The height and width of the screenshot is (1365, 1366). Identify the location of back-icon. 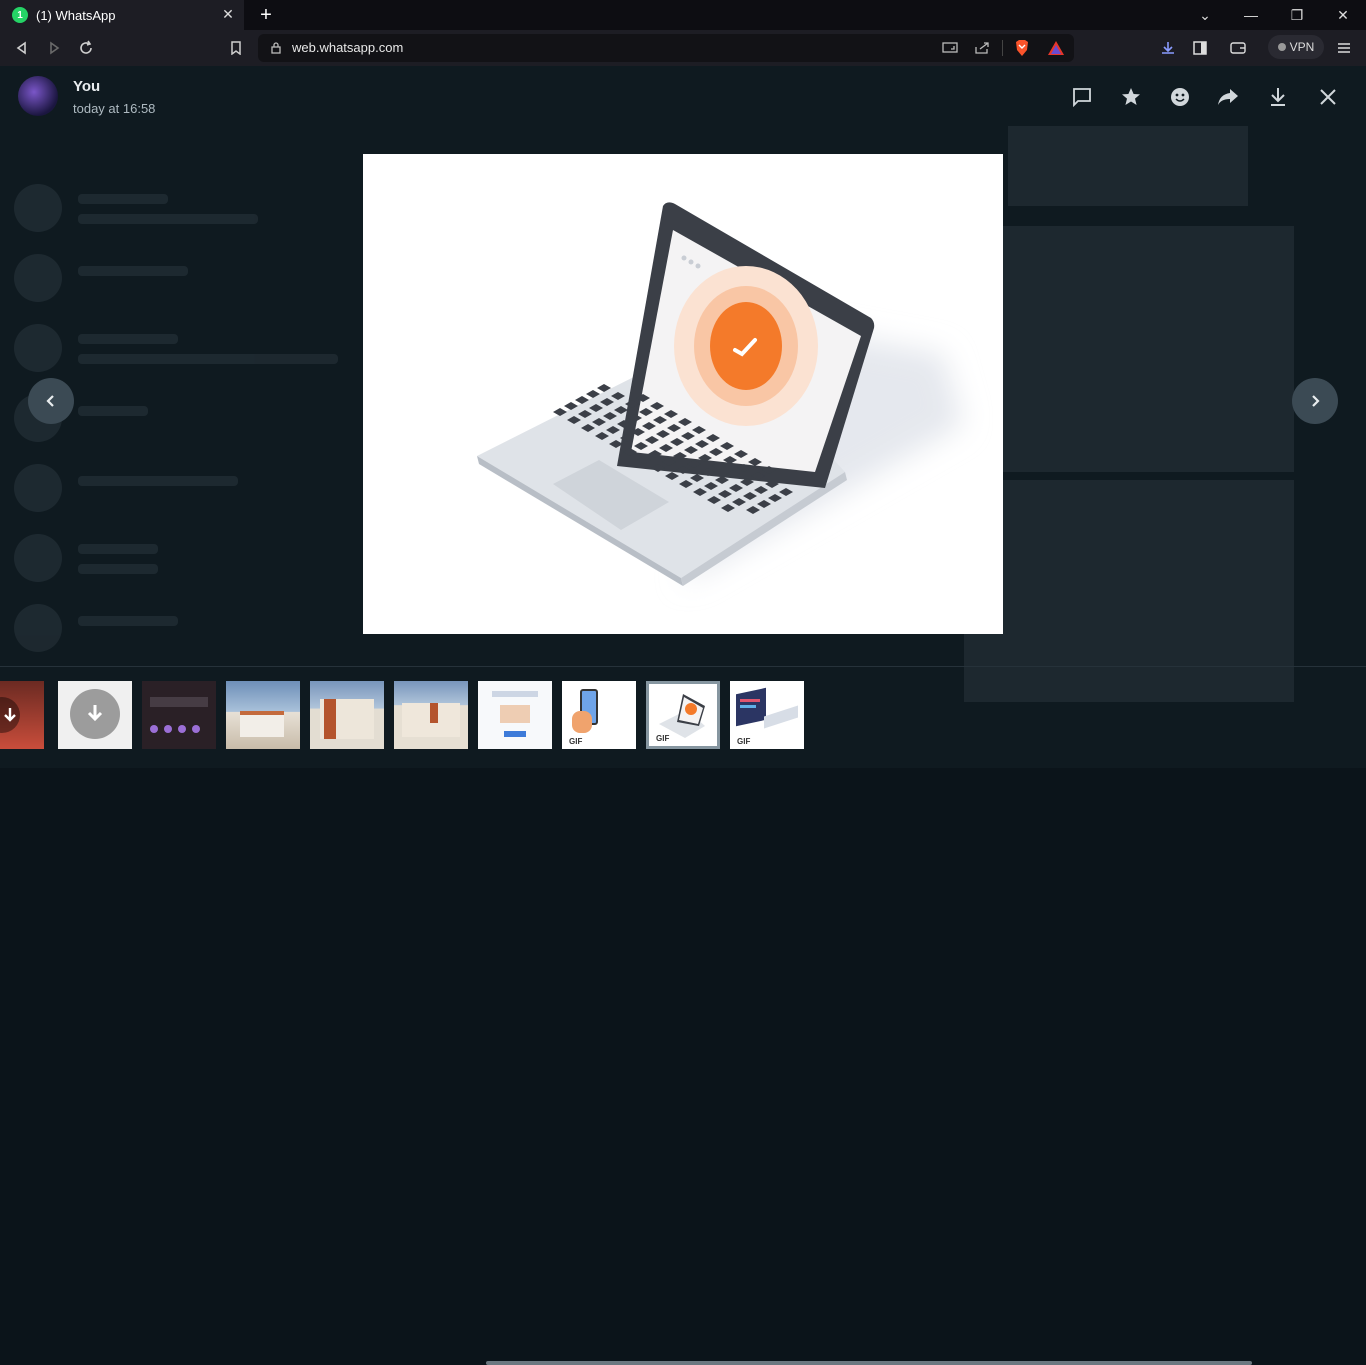
(21, 48).